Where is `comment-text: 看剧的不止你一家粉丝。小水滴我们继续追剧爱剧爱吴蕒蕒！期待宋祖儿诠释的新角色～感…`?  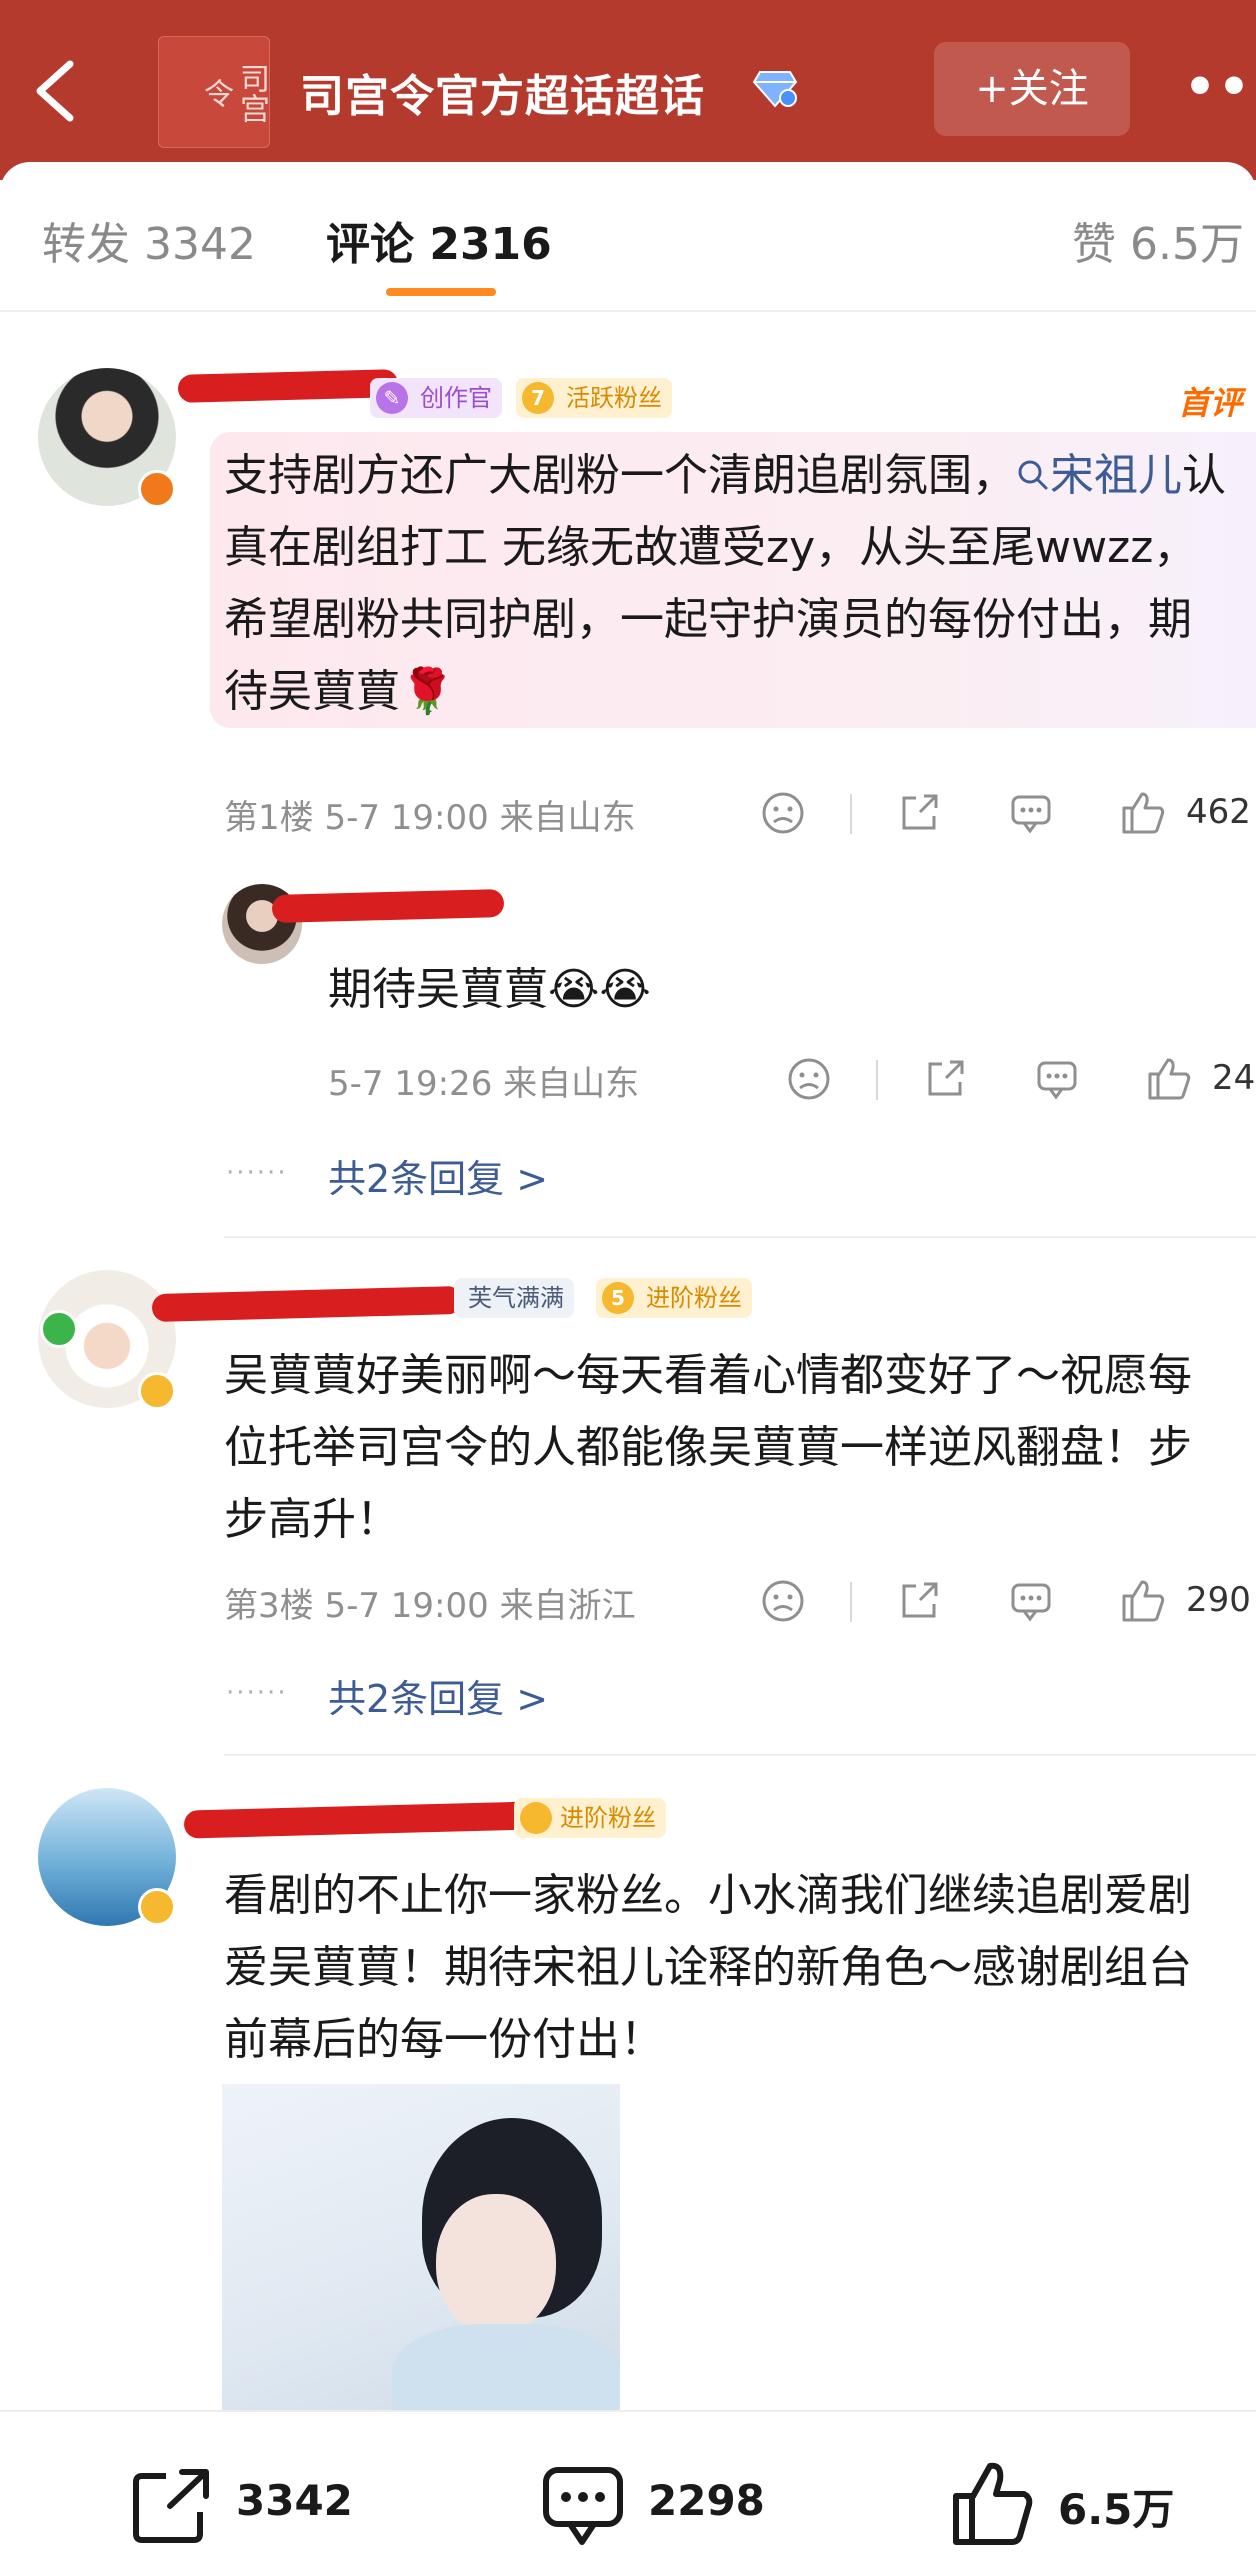 comment-text: 看剧的不止你一家粉丝。小水滴我们继续追剧爱剧爱吴蕒蕒！期待宋祖儿诠释的新角色～感… is located at coordinates (708, 1967).